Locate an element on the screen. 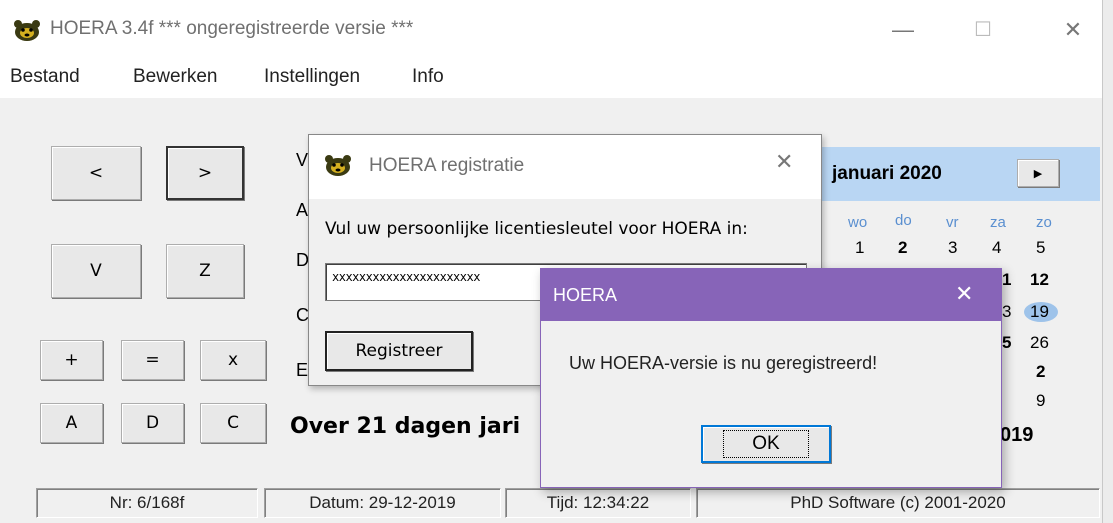  field-label-v: V is located at coordinates (302, 160).